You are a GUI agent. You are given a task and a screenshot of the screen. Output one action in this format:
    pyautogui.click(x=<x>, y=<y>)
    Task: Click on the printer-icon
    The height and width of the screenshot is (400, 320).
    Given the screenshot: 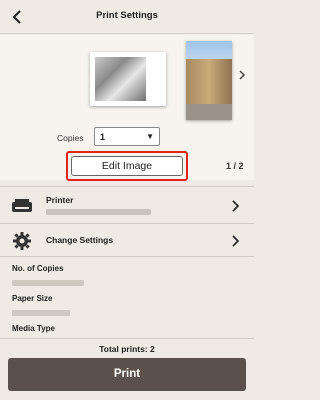 What is the action you would take?
    pyautogui.click(x=22, y=205)
    